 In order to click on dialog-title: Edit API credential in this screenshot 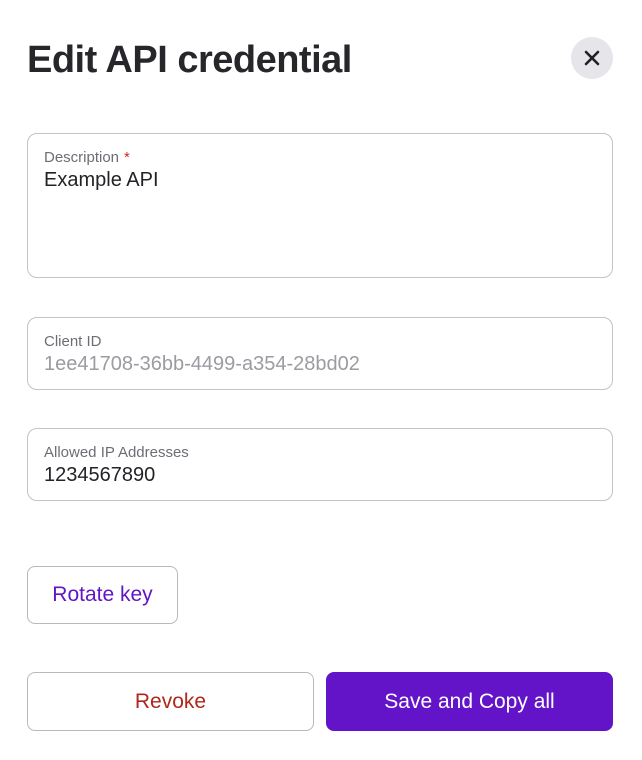, I will do `click(189, 60)`.